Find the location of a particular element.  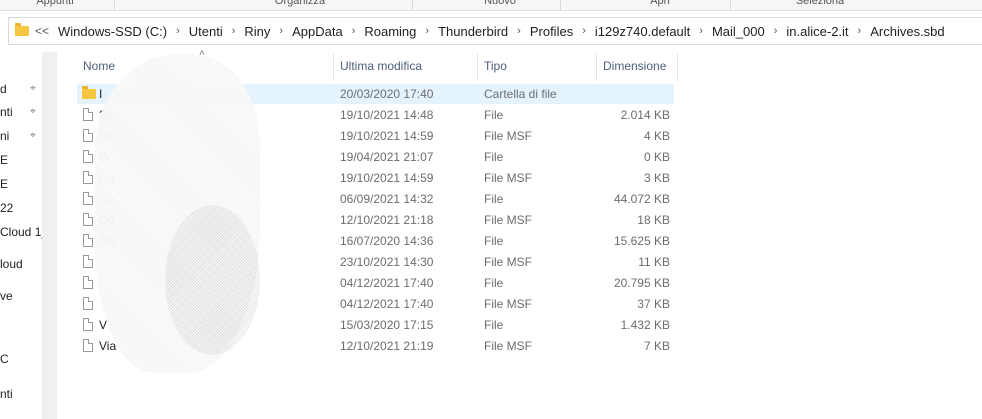

file-date: 19/04/2021 21:07 is located at coordinates (387, 157).